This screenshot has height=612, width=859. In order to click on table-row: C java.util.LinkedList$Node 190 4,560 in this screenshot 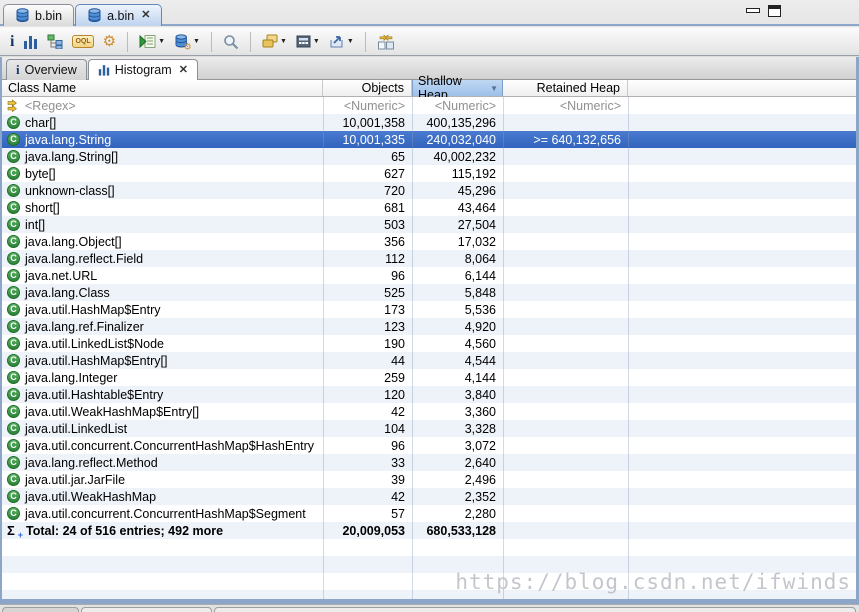, I will do `click(429, 343)`.